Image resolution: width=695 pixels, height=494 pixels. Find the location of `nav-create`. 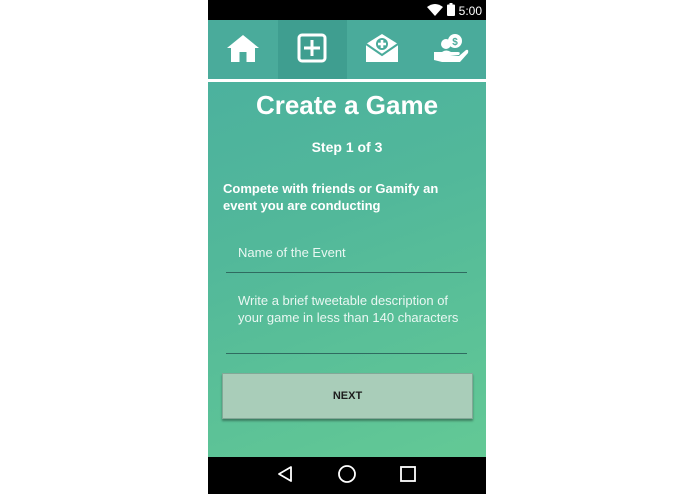

nav-create is located at coordinates (312, 49).